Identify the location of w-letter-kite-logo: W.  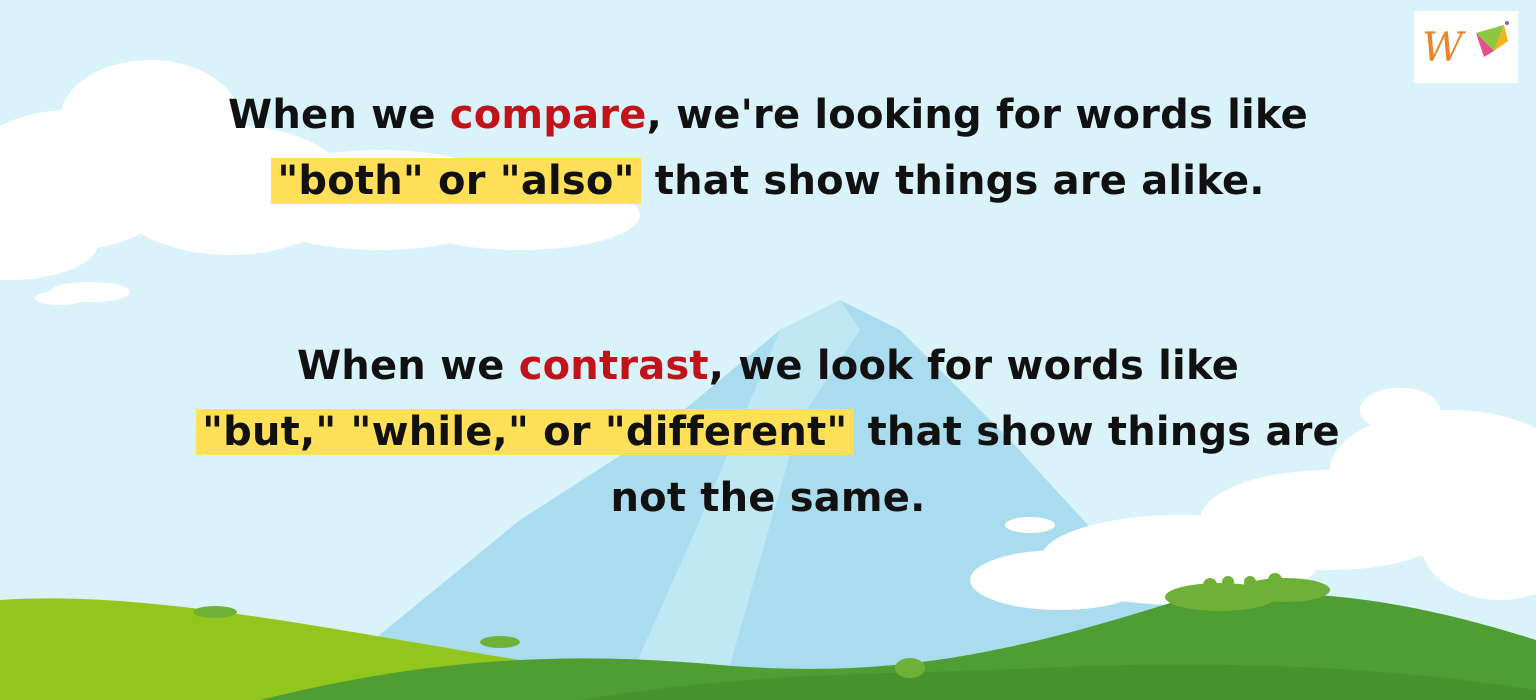
(1466, 47).